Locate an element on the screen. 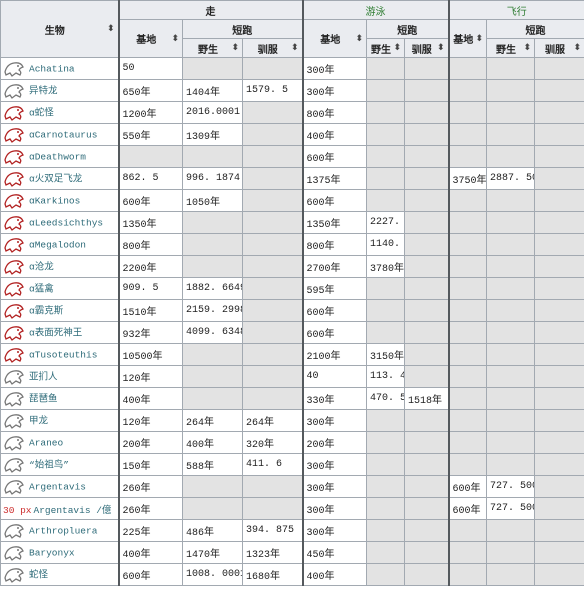 The height and width of the screenshot is (610, 584). cell-run-base: 10500年 is located at coordinates (150, 354).